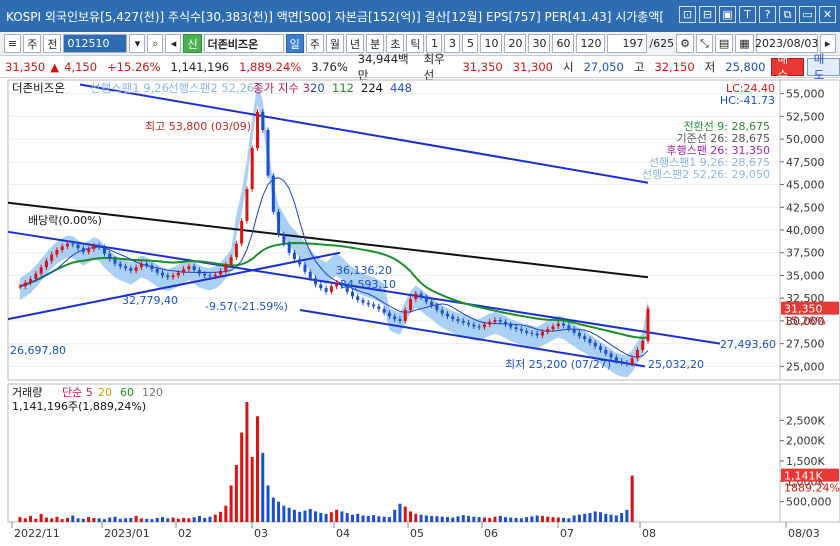 Image resolution: width=840 pixels, height=546 pixels. Describe the element at coordinates (491, 43) in the screenshot. I see `interval-10: 10` at that location.